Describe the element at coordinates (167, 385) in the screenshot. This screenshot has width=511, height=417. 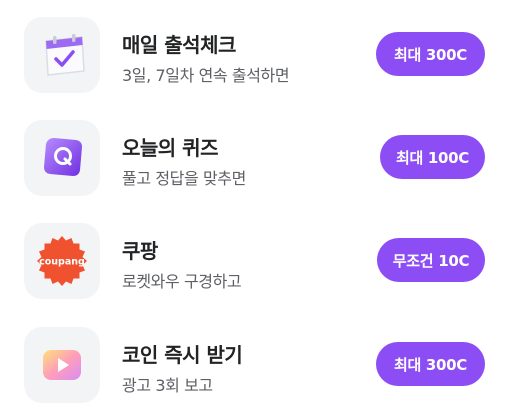
I see `mission-subtitle: 광고 3회 보고` at that location.